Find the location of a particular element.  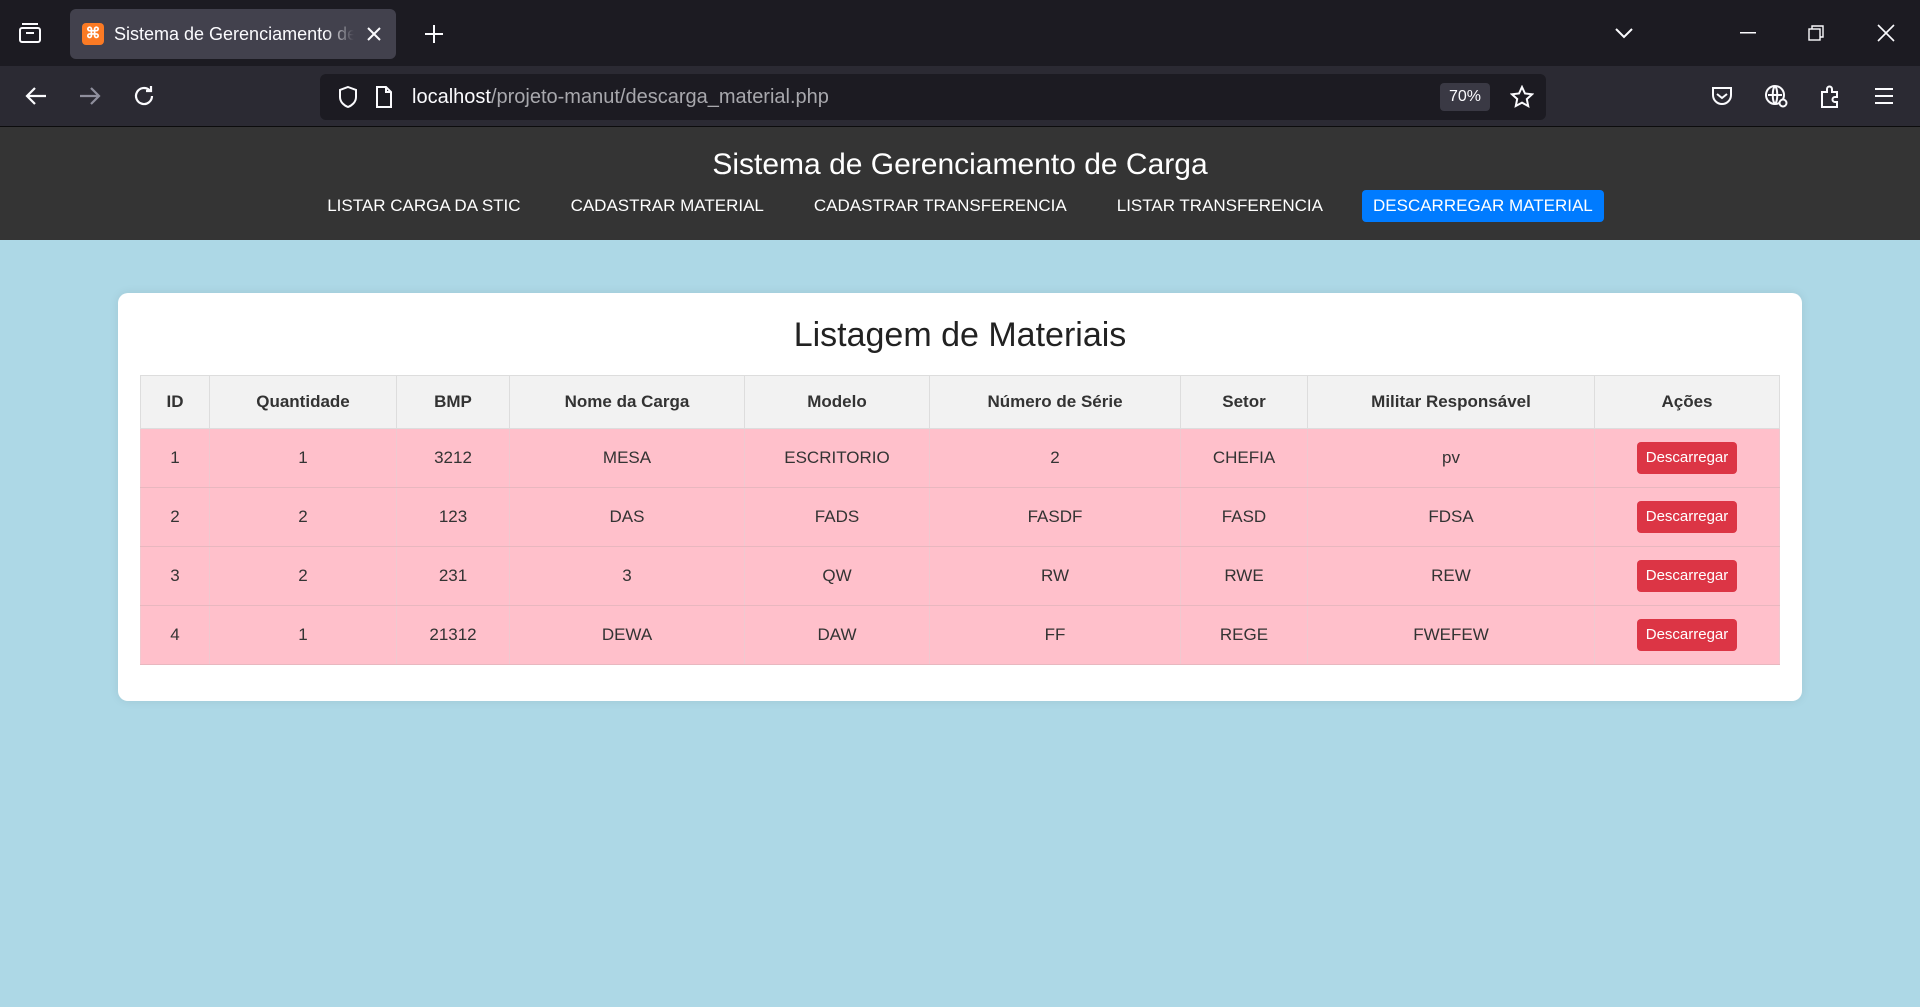

cell-id: 4 is located at coordinates (175, 635).